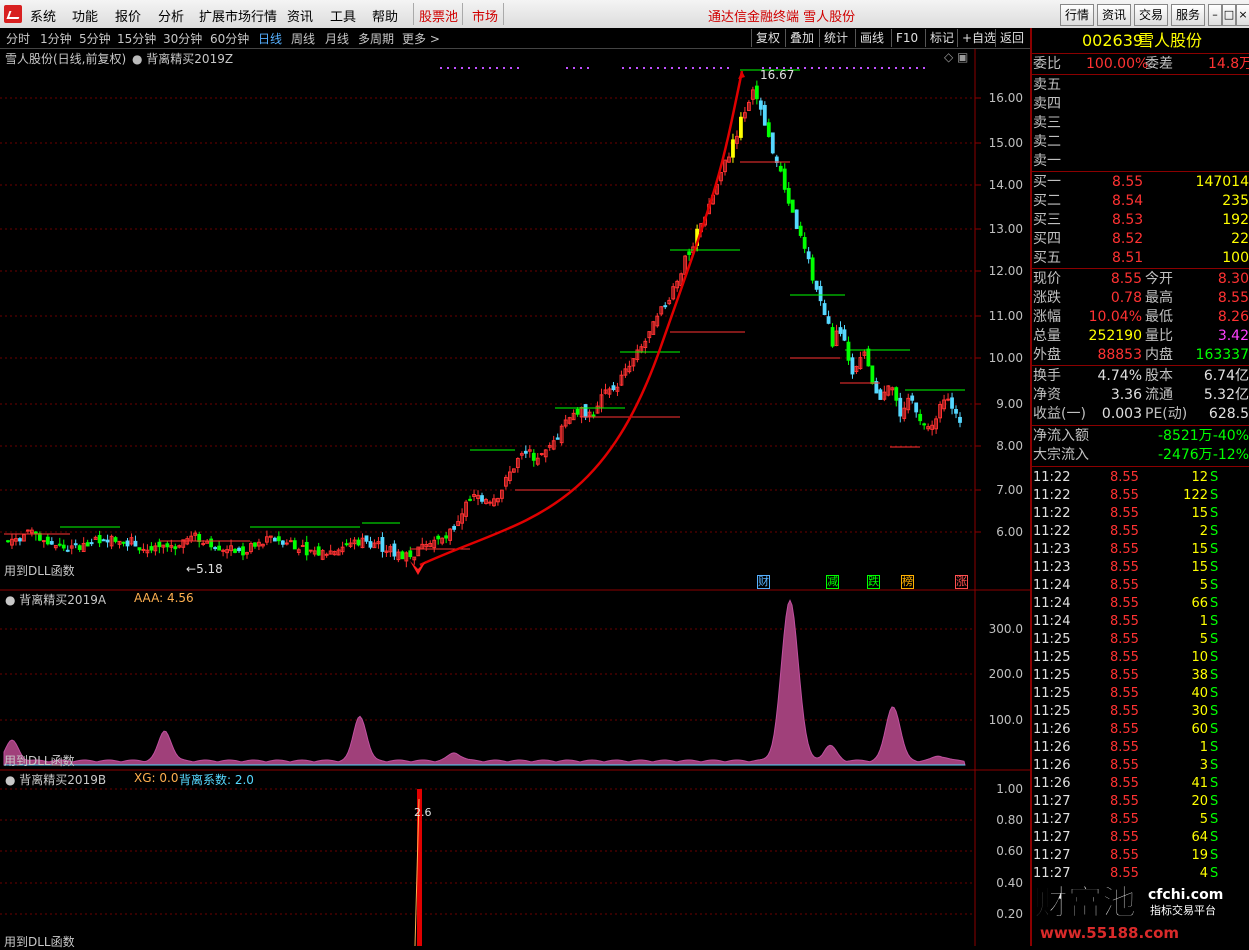 The width and height of the screenshot is (1249, 950). What do you see at coordinates (941, 38) in the screenshot?
I see `mark-button: 标记` at bounding box center [941, 38].